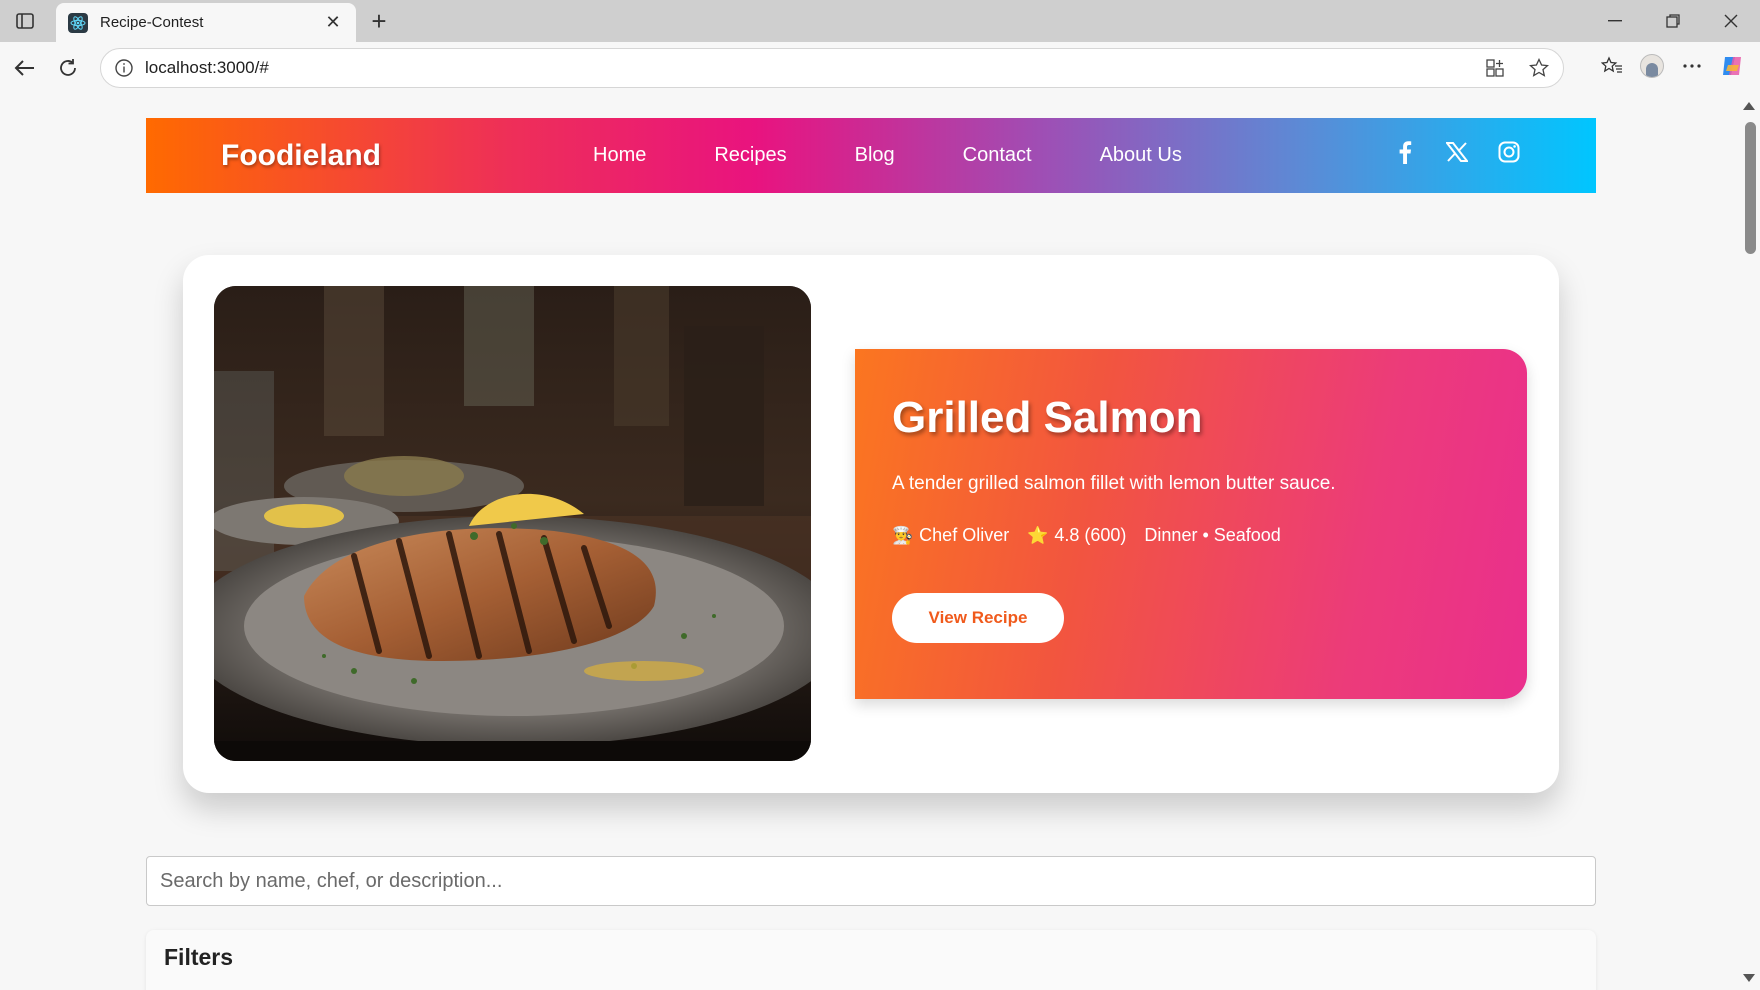  I want to click on chef-name: Chef Oliver, so click(964, 535).